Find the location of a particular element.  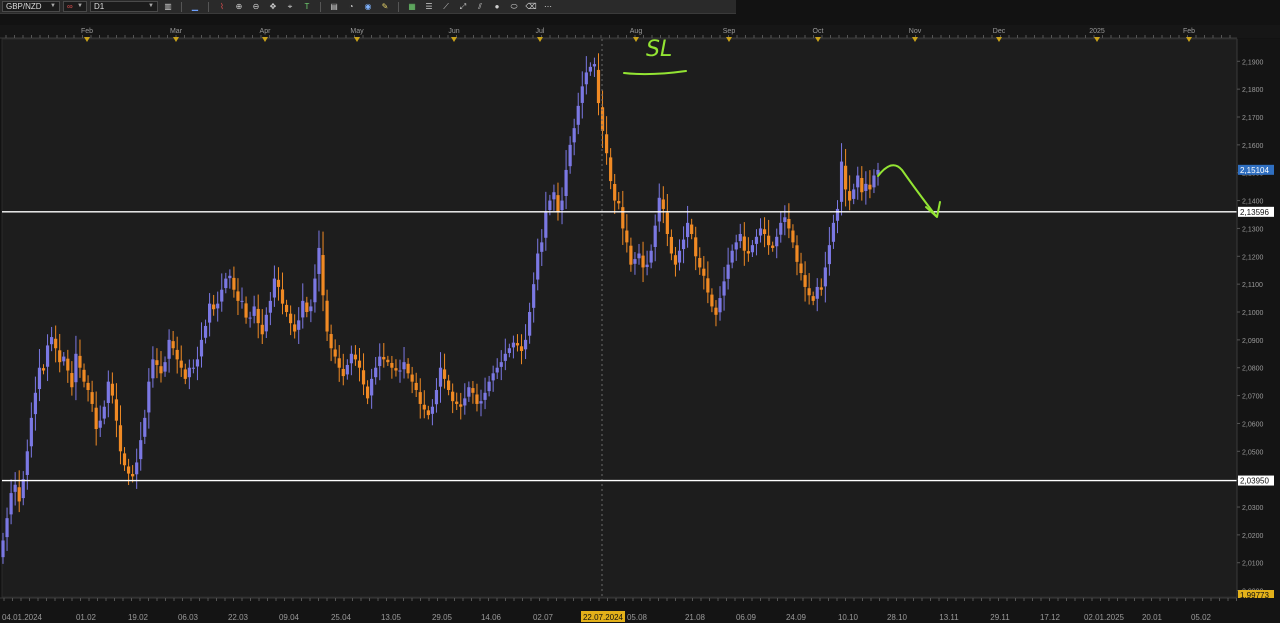

price-tick-label: 2,0500 is located at coordinates (1253, 452).